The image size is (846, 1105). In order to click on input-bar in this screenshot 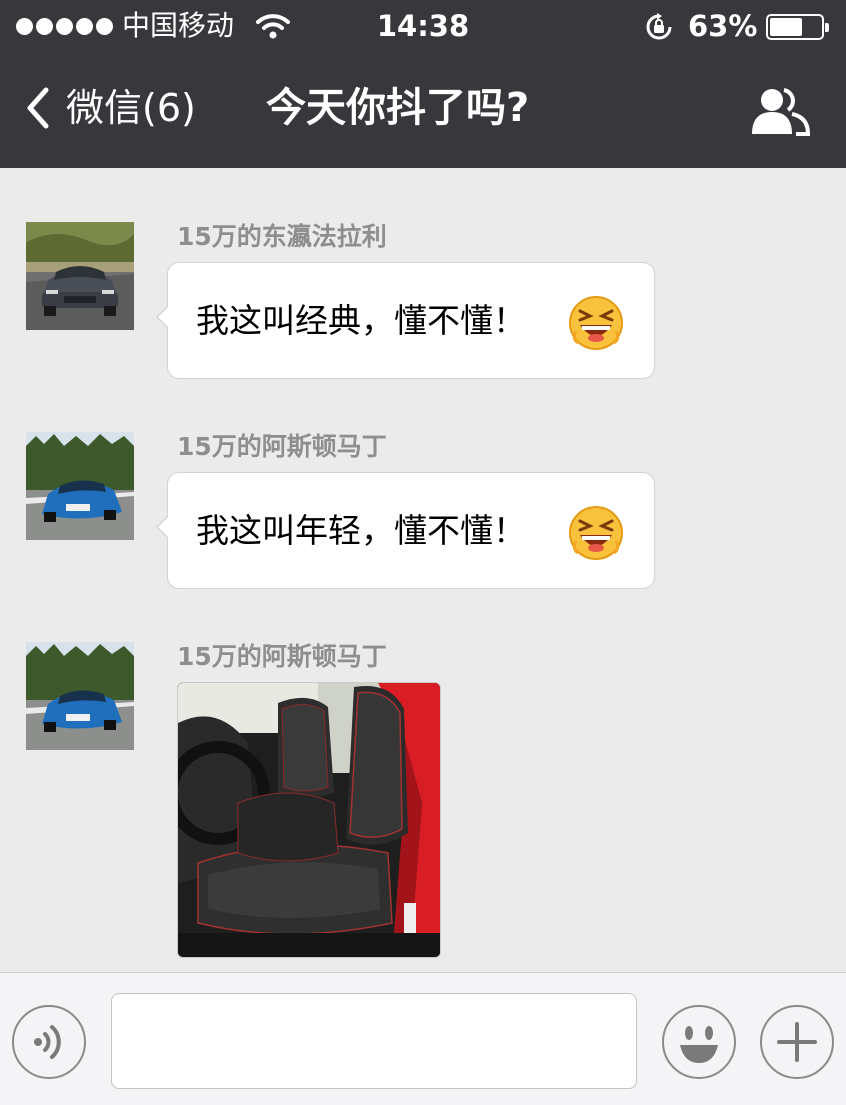, I will do `click(423, 1038)`.